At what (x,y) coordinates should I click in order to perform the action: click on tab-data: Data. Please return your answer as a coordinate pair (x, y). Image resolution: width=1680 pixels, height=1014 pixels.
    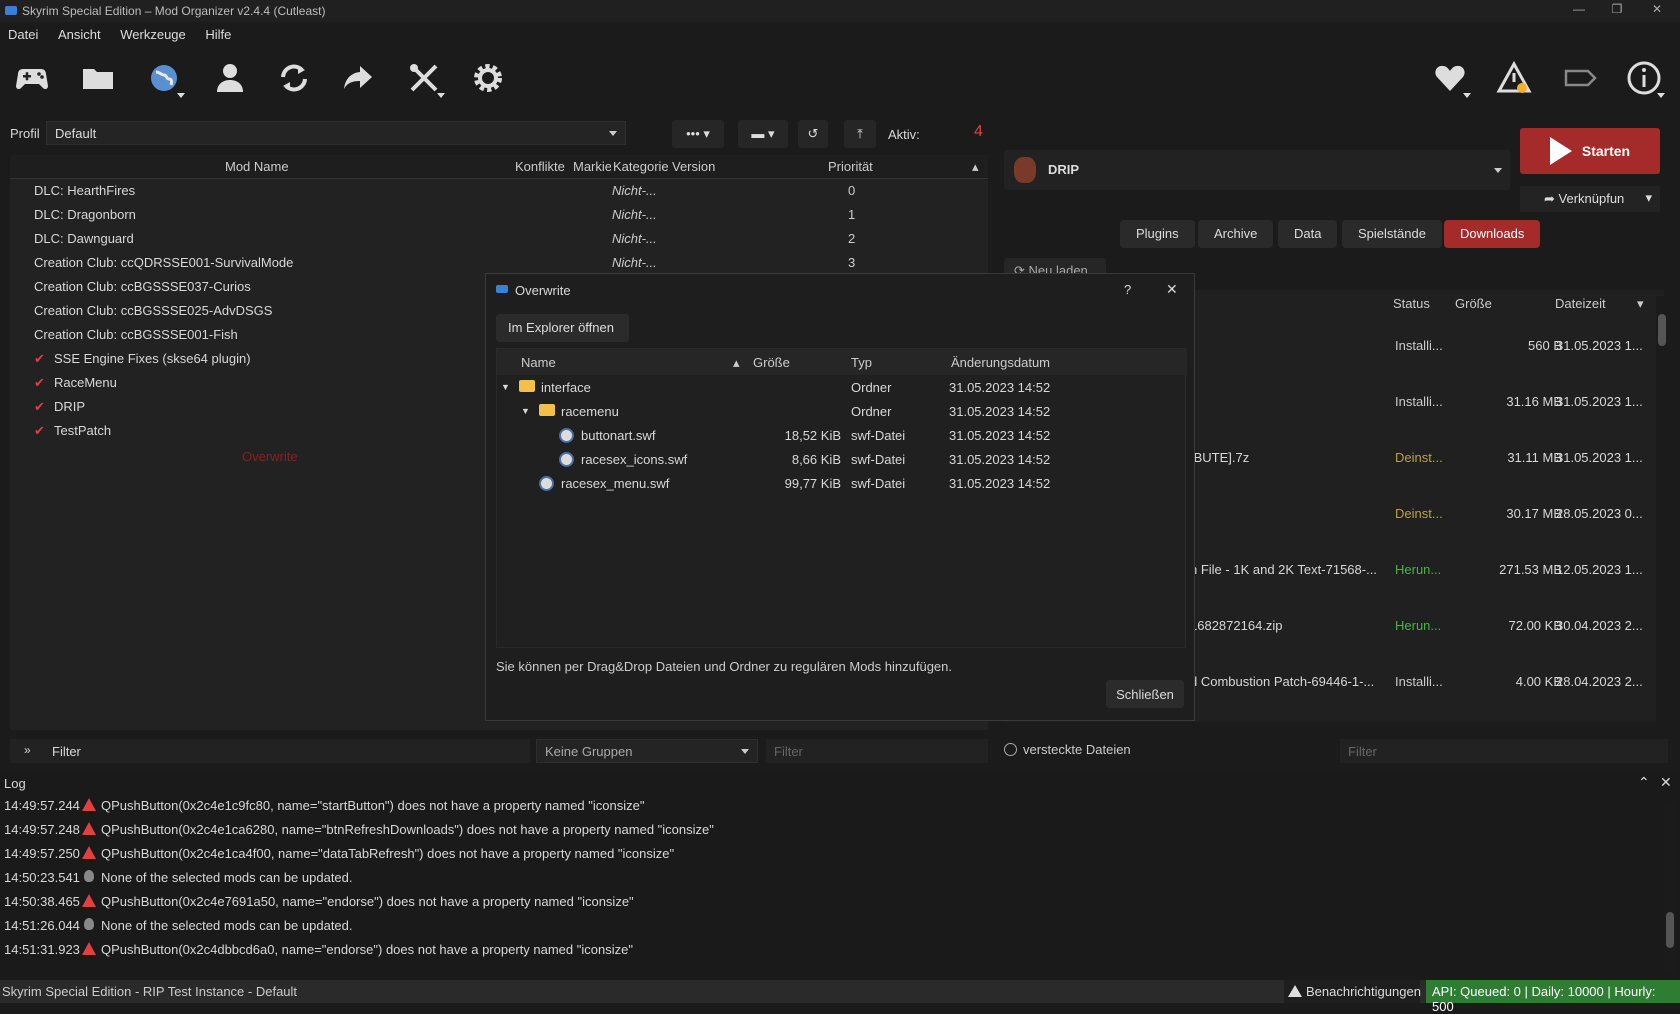
    Looking at the image, I should click on (1308, 234).